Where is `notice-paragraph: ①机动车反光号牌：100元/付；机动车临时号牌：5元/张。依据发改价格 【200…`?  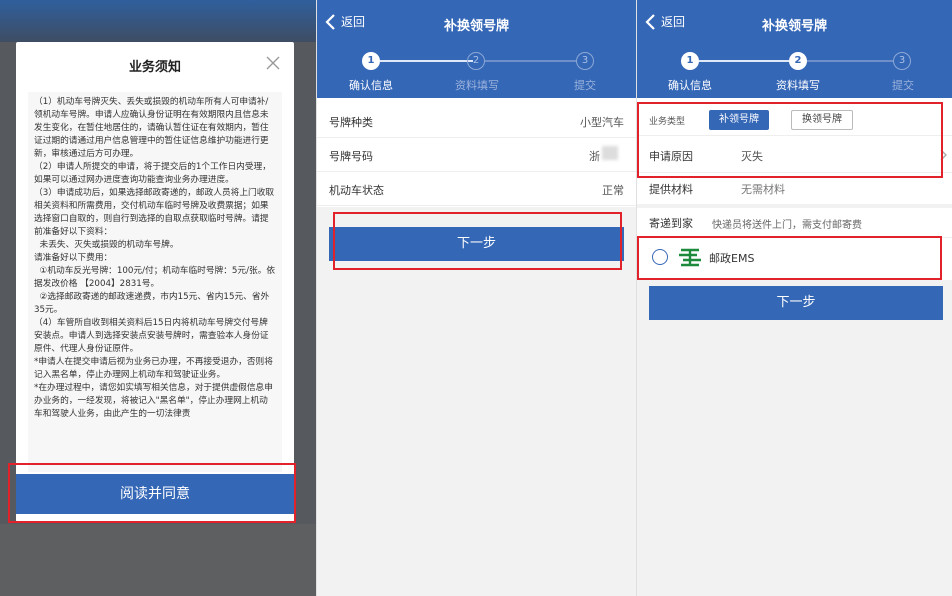
notice-paragraph: ①机动车反光号牌：100元/付；机动车临时号牌：5元/张。依据发改价格 【200… is located at coordinates (155, 277).